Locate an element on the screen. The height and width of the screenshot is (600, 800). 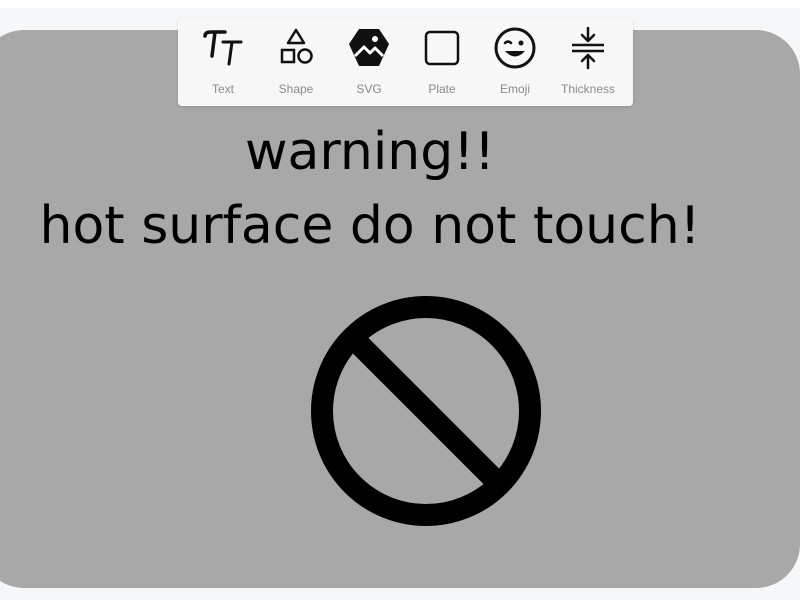
toolbar: Text Shape SVG Plate Emoji Thickness is located at coordinates (405, 62).